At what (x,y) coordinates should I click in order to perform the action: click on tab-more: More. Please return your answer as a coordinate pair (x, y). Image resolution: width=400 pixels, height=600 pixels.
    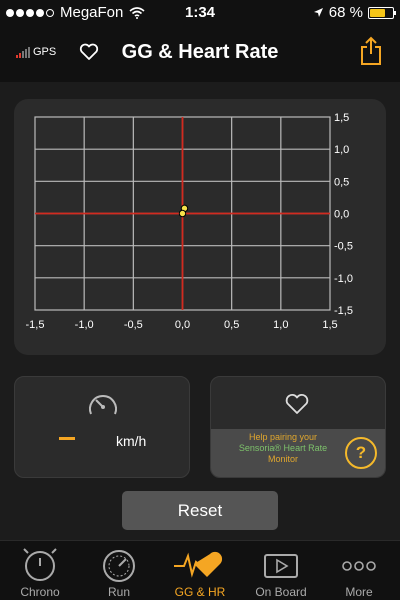
    Looking at the image, I should click on (359, 570).